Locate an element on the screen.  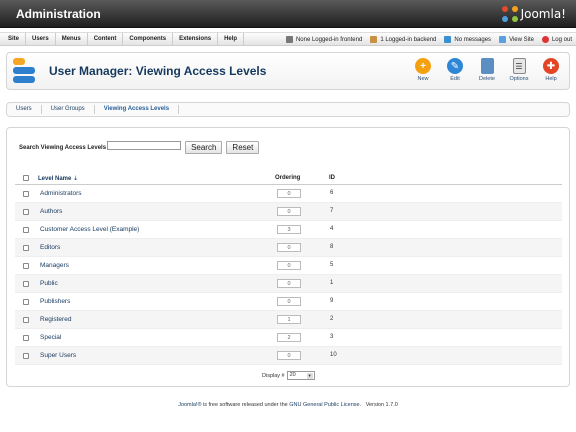
level-name-link: Customer Access Level (Example) is located at coordinates (89, 229).